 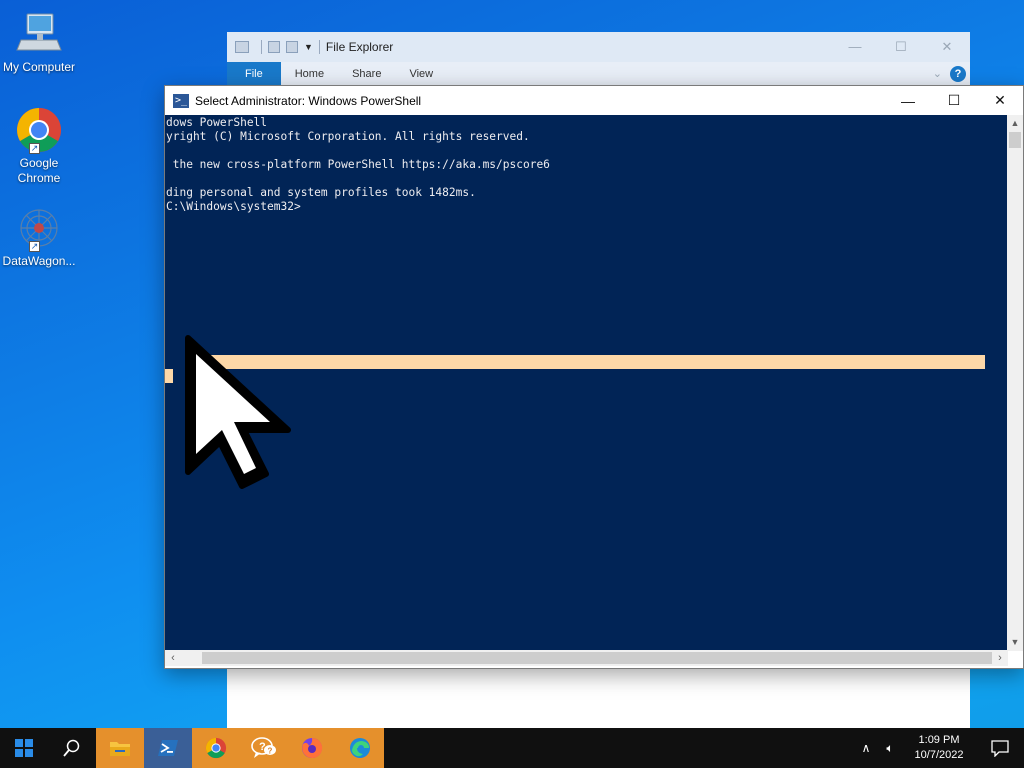 I want to click on desktop-icon-google-chrome: ↗ Google Chrome, so click(x=39, y=146).